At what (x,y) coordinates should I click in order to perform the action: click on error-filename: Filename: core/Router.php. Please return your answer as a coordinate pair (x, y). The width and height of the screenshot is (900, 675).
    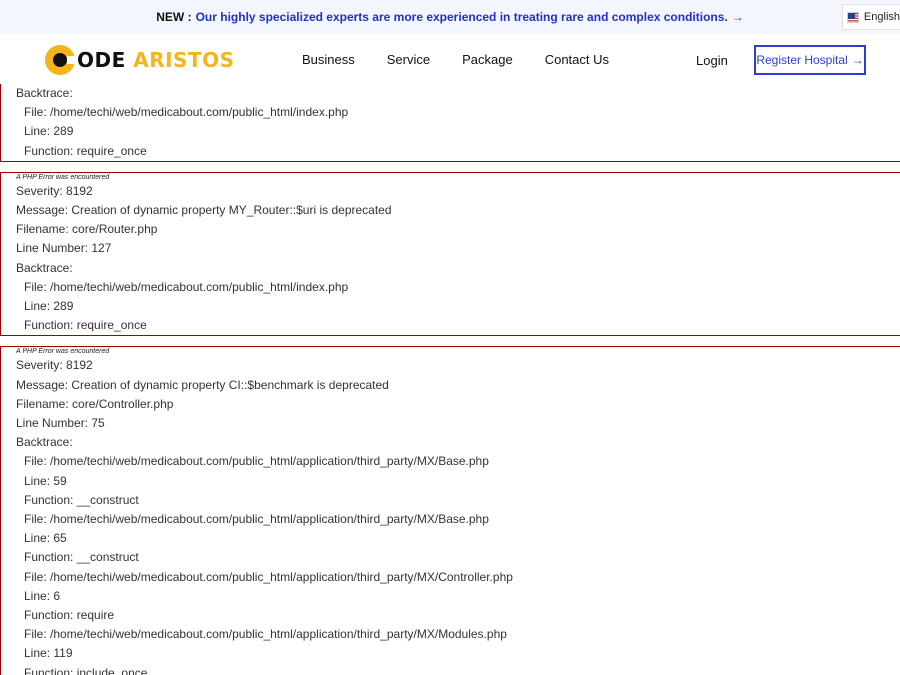
    Looking at the image, I should click on (87, 229).